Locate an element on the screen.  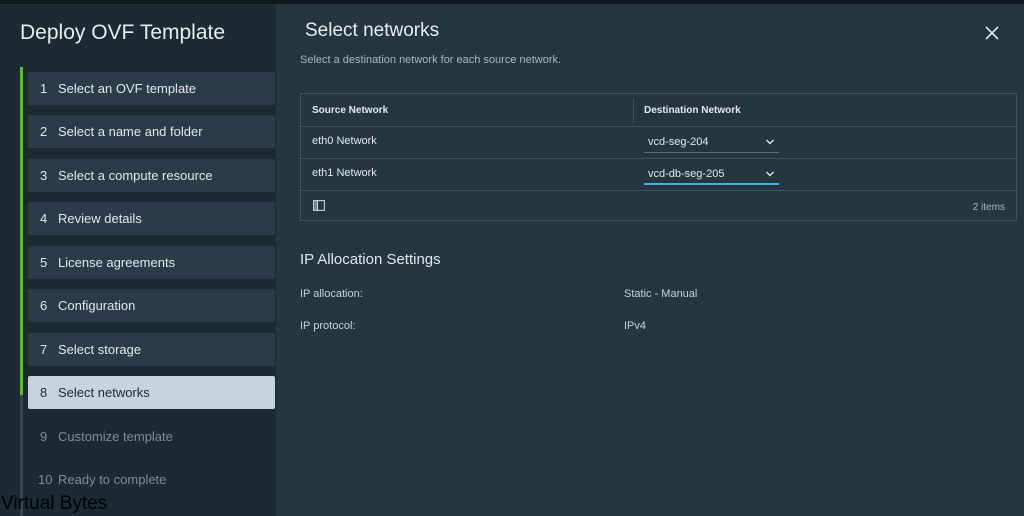
page-title: Select networks is located at coordinates (372, 30).